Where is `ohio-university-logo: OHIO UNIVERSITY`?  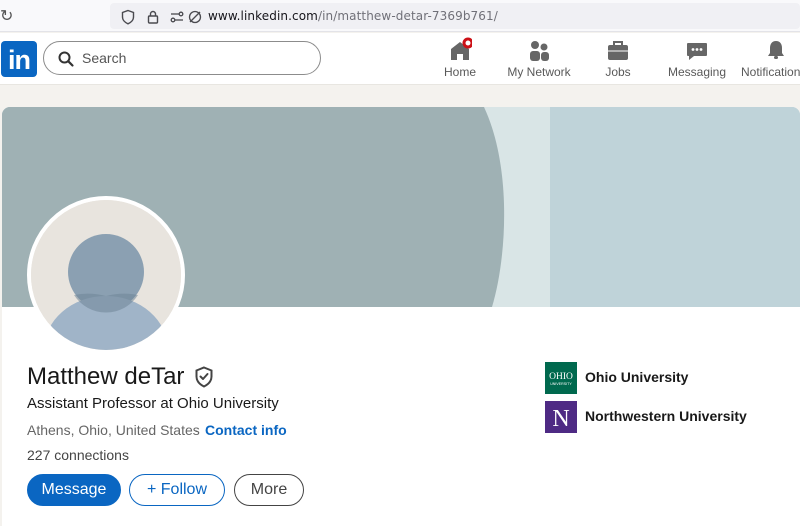
ohio-university-logo: OHIO UNIVERSITY is located at coordinates (561, 378).